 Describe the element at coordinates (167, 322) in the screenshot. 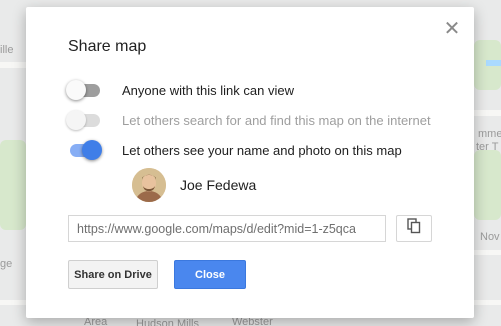

I see `map-label: Hudson Mills` at that location.